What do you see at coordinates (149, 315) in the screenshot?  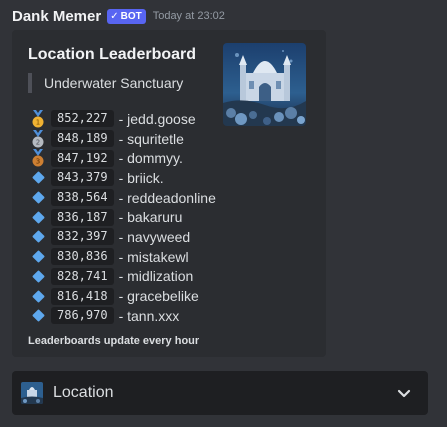 I see `username: - tann.xxx` at bounding box center [149, 315].